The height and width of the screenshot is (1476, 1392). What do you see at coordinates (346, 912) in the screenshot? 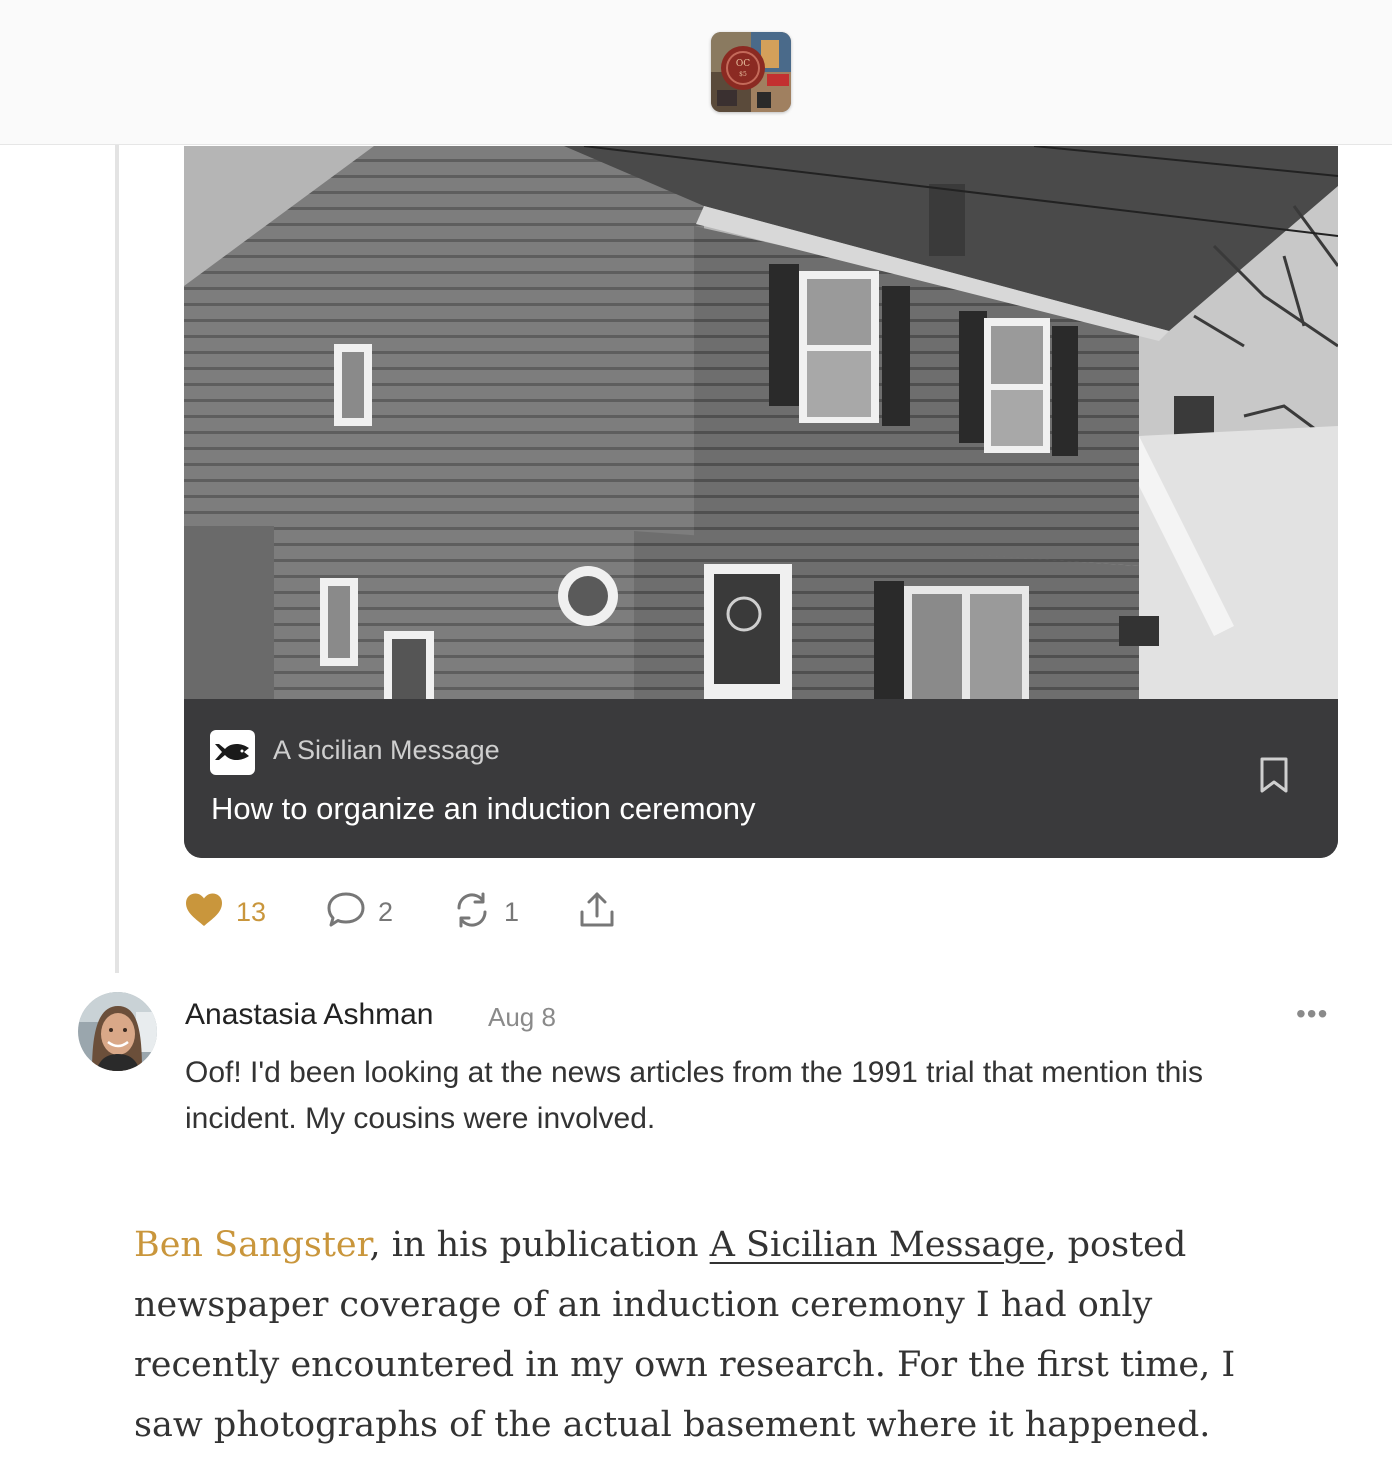
I see `comment-icon` at bounding box center [346, 912].